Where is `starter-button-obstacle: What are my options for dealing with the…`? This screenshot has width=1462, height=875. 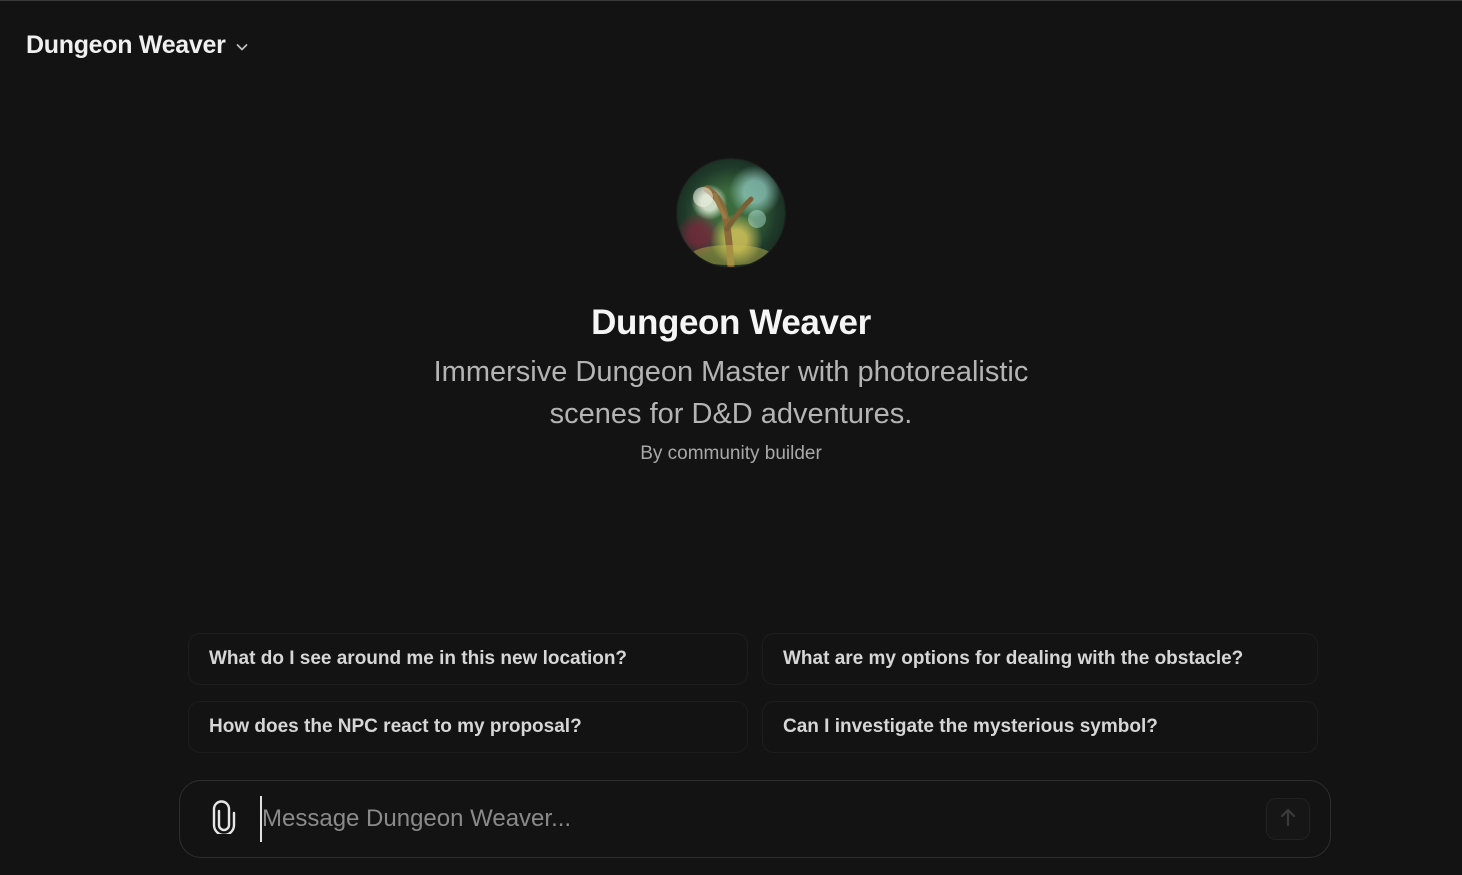 starter-button-obstacle: What are my options for dealing with the… is located at coordinates (1040, 659).